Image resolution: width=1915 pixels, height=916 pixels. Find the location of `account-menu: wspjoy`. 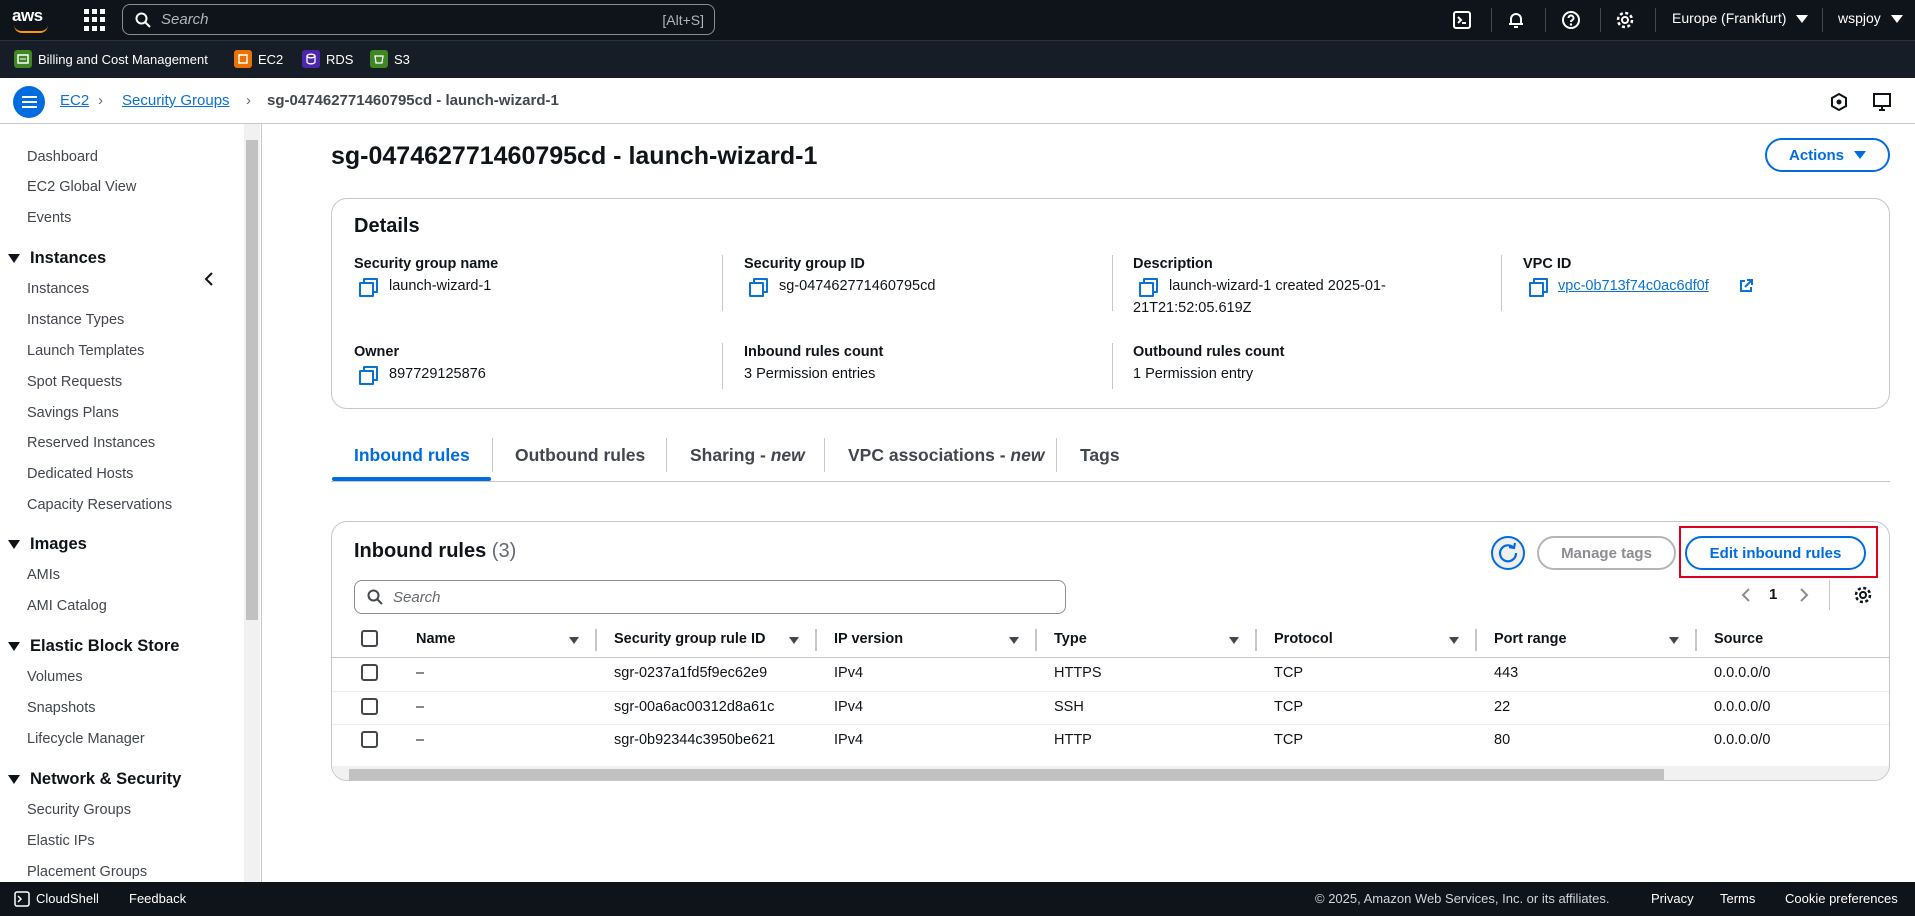

account-menu: wspjoy is located at coordinates (1870, 18).